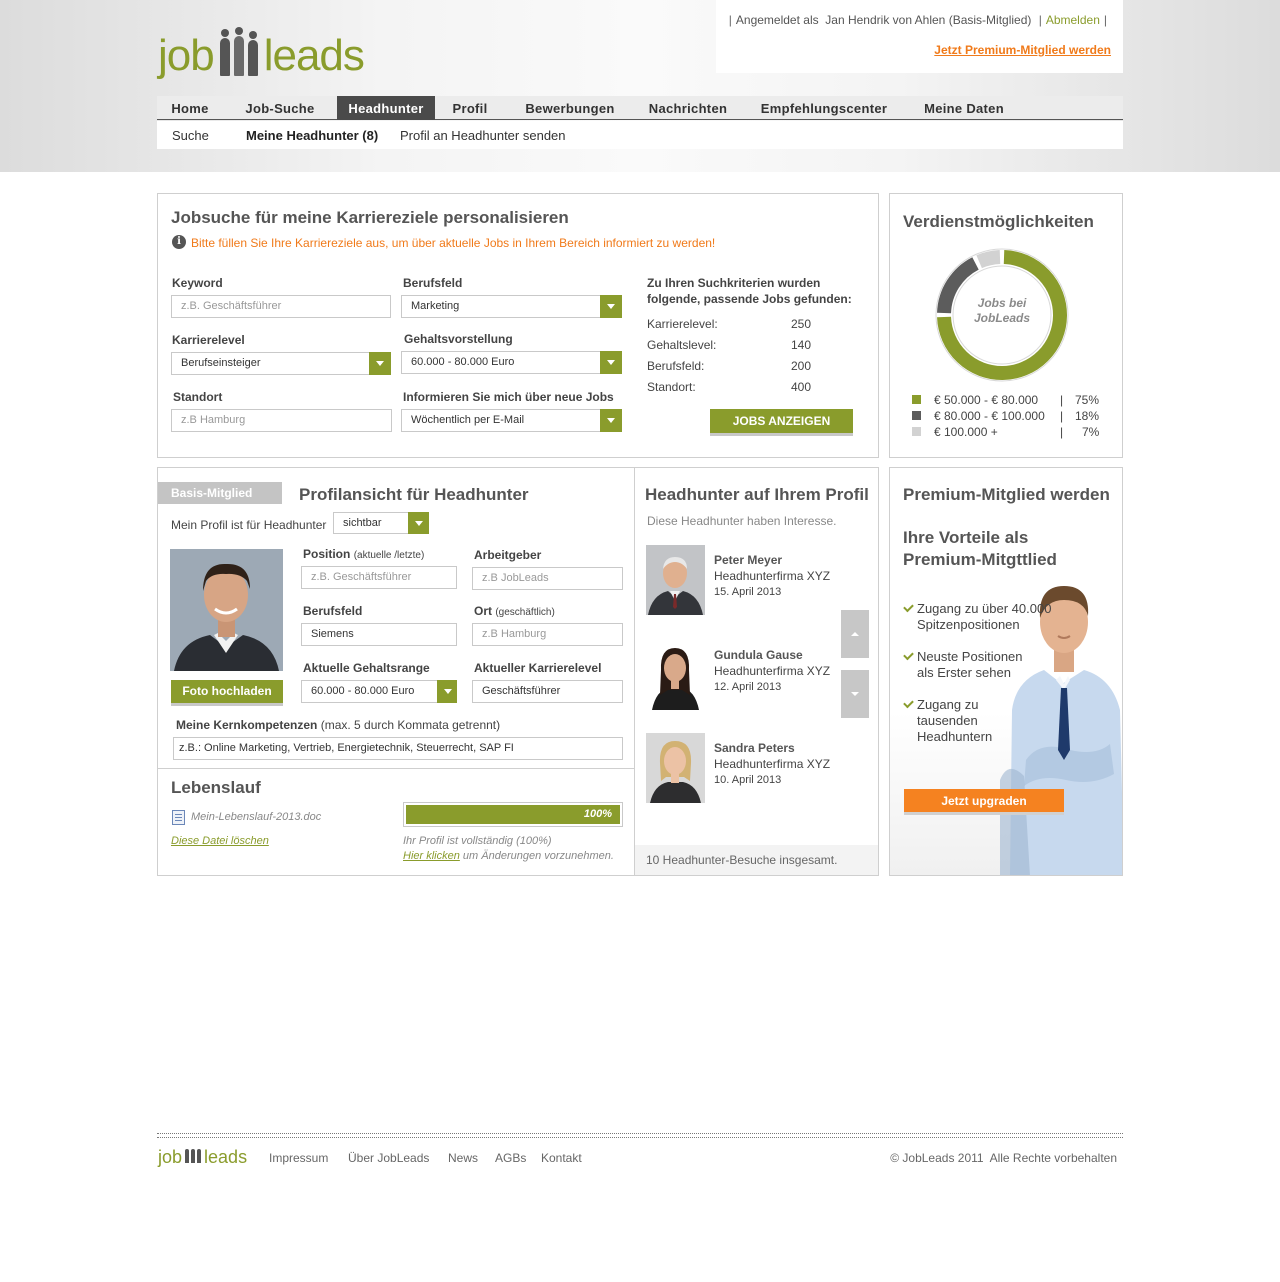  What do you see at coordinates (908, 607) in the screenshot?
I see `checkmark-icon` at bounding box center [908, 607].